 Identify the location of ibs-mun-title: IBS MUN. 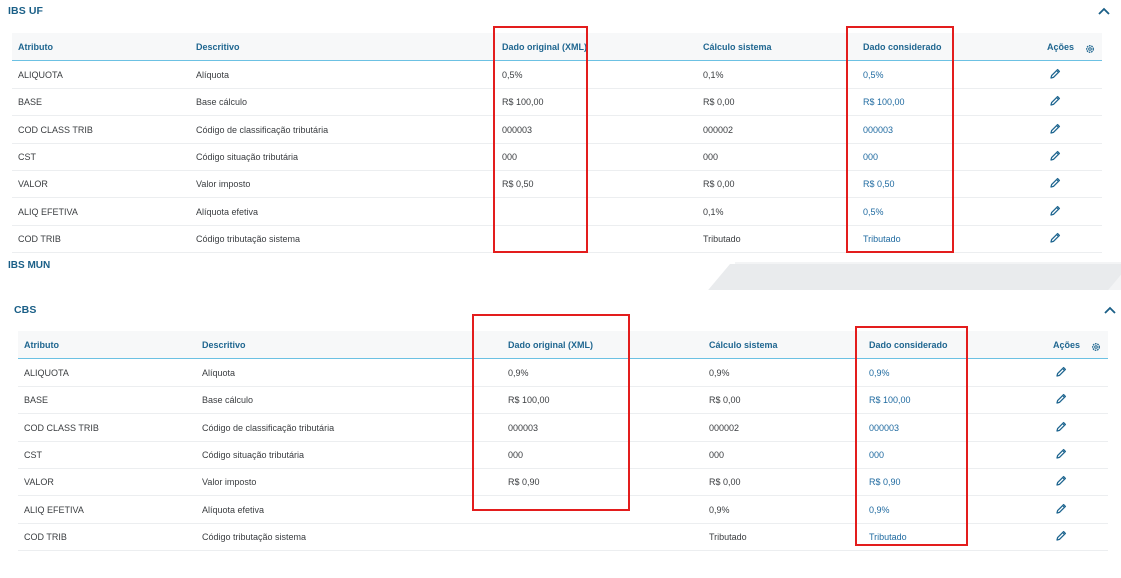
(29, 263).